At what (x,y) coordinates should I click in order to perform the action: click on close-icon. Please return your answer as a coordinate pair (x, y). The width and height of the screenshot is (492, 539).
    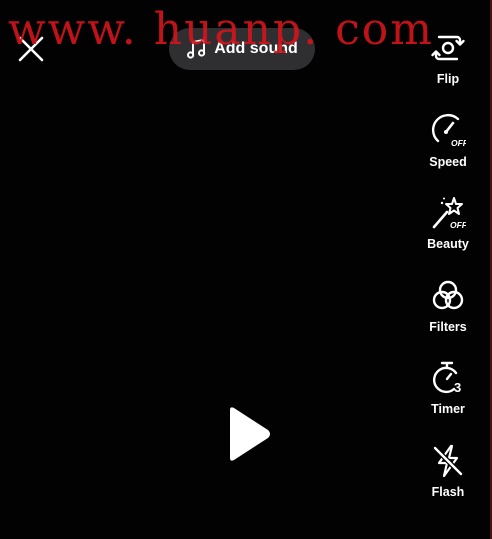
    Looking at the image, I should click on (31, 49).